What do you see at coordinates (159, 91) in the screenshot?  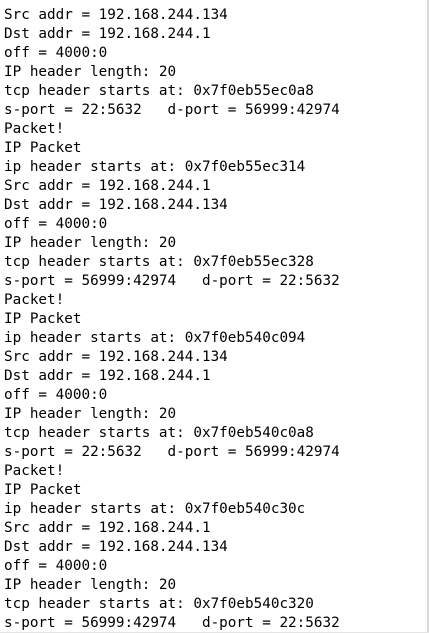 I see `terminal-line: tcp header starts at: 0x7f0eb55ec0a8` at bounding box center [159, 91].